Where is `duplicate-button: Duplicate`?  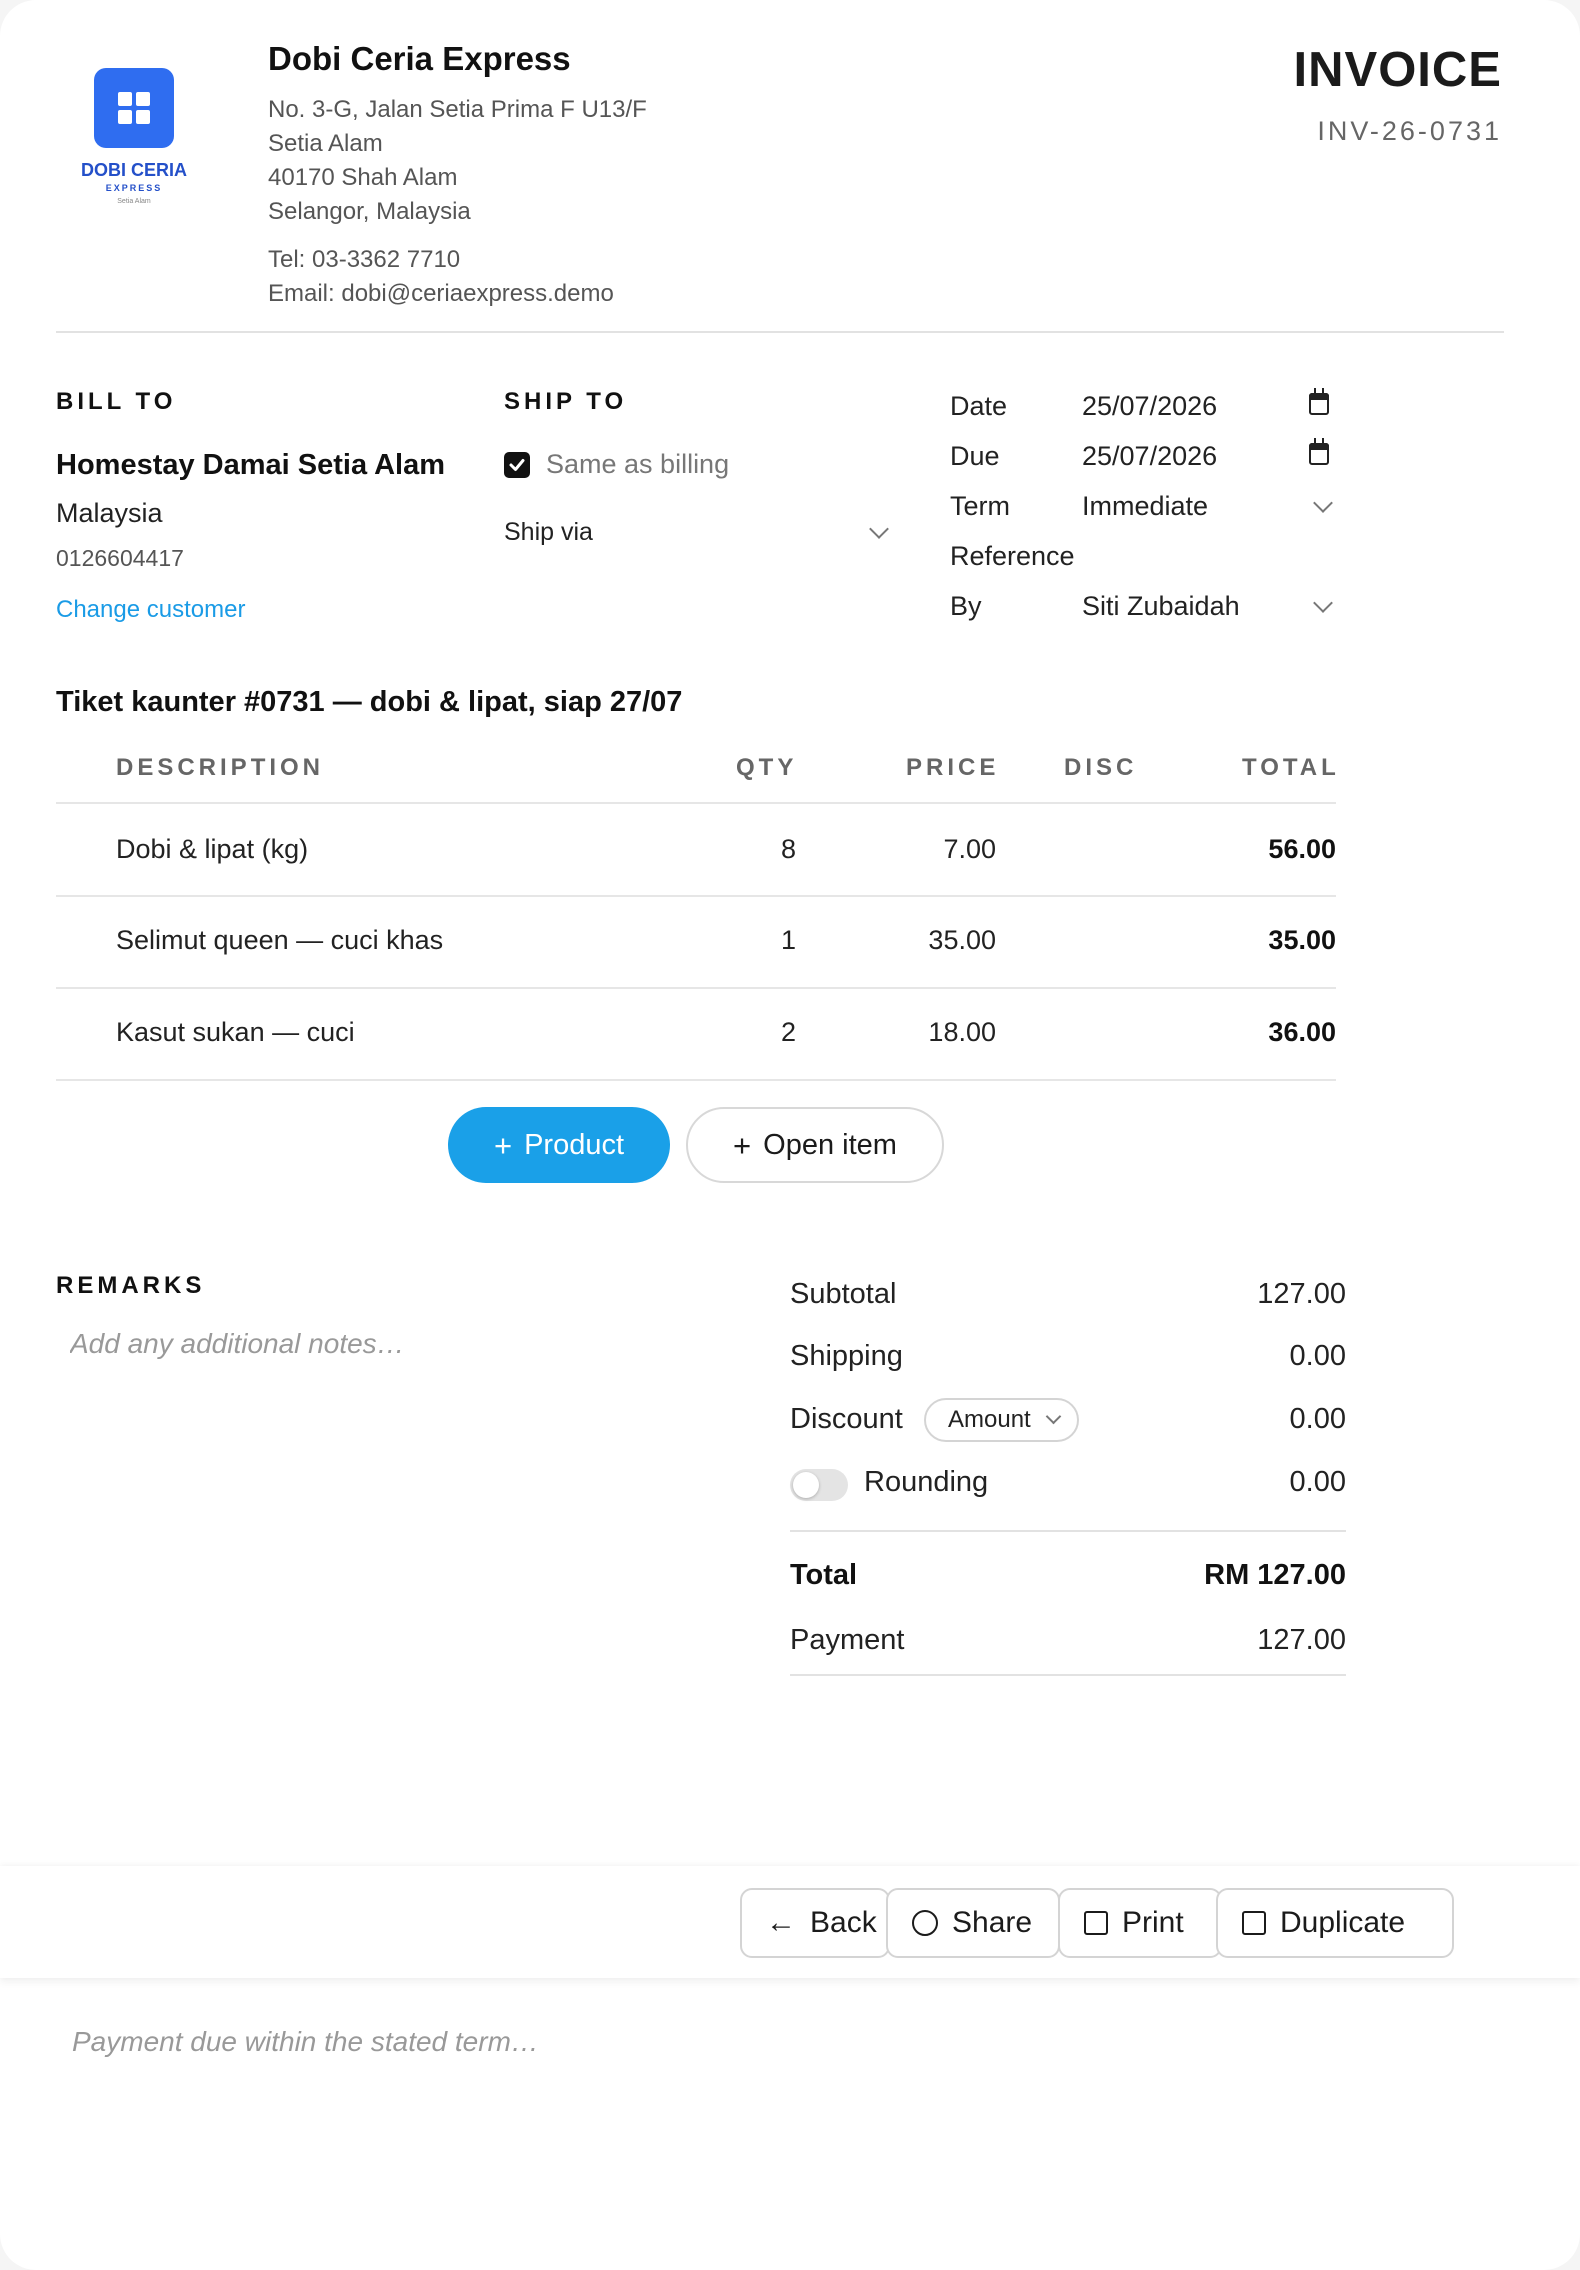
duplicate-button: Duplicate is located at coordinates (1335, 1923).